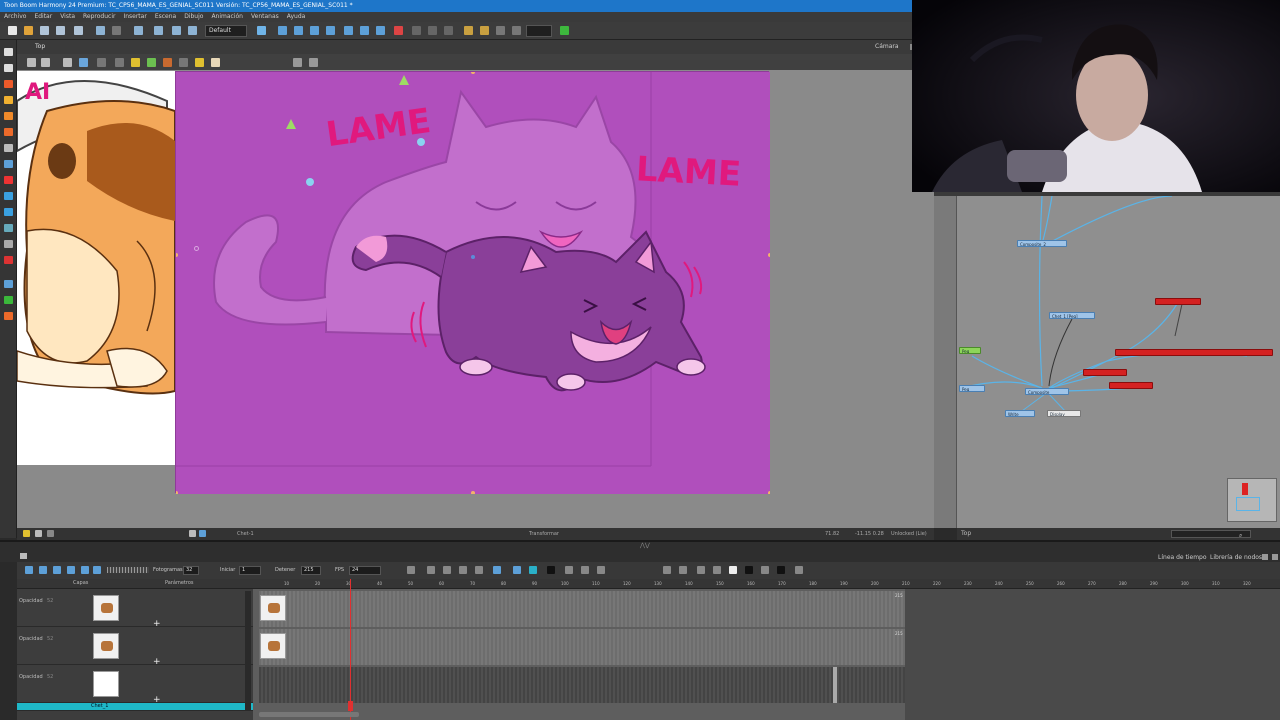 The image size is (1280, 720). I want to click on extend-exposure-icon, so click(569, 570).